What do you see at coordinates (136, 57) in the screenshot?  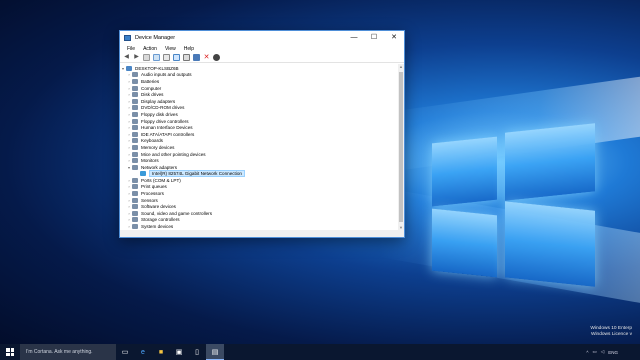 I see `forward-icon: ▶` at bounding box center [136, 57].